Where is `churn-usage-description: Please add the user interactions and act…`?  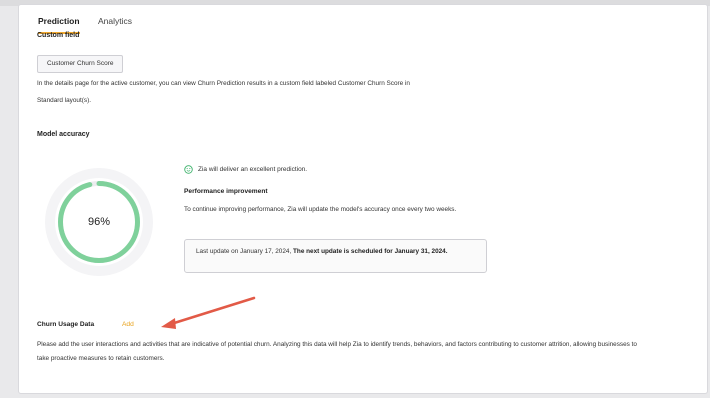 churn-usage-description: Please add the user interactions and act… is located at coordinates (337, 351).